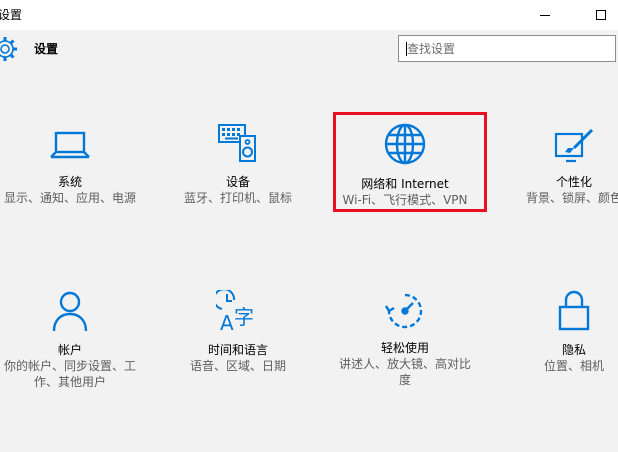 The width and height of the screenshot is (618, 452). Describe the element at coordinates (403, 311) in the screenshot. I see `ease-of-access-icon` at that location.